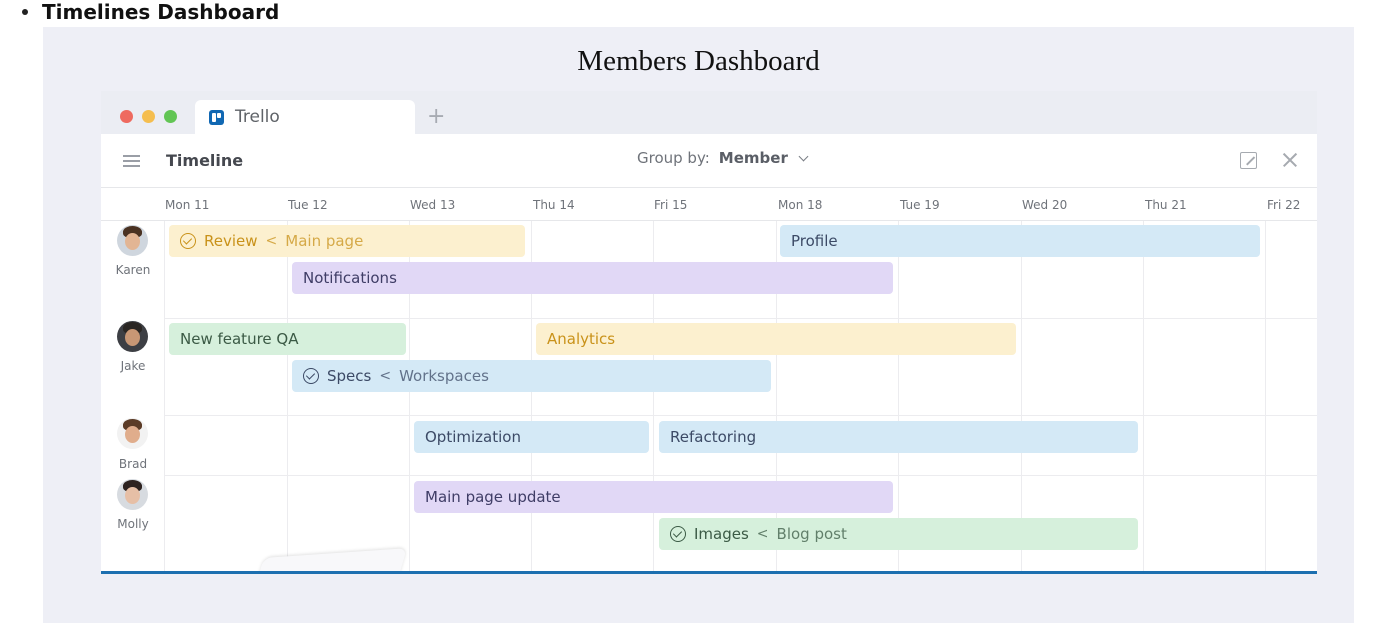 This screenshot has width=1382, height=623. I want to click on bullet-dot, so click(25, 12).